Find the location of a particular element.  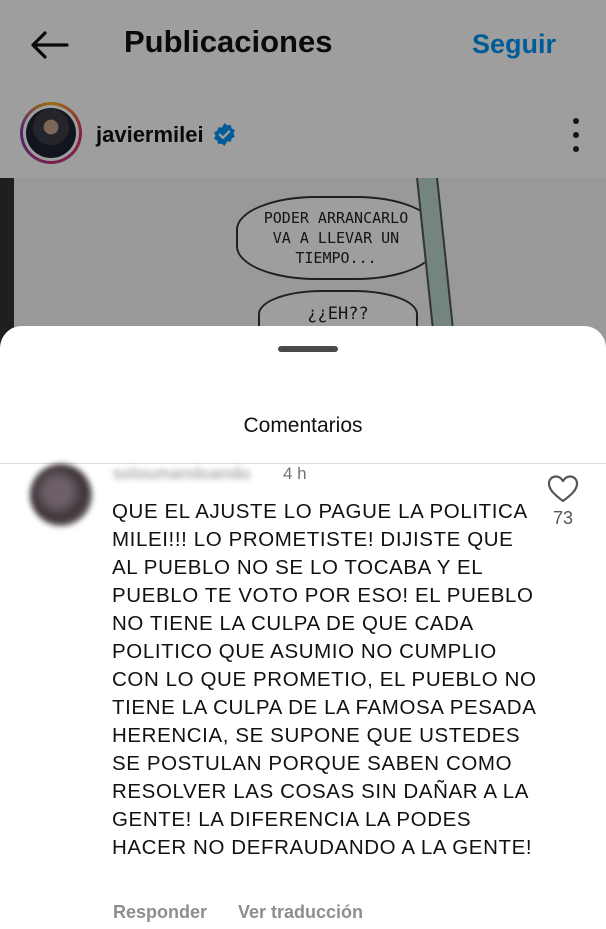

heart-outline-icon is located at coordinates (563, 489).